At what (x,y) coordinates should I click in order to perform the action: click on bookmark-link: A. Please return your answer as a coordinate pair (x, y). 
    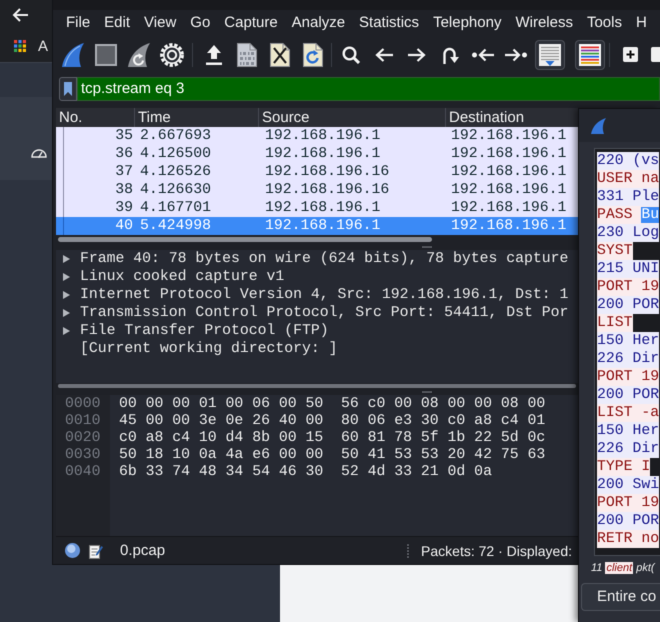
    Looking at the image, I should click on (43, 46).